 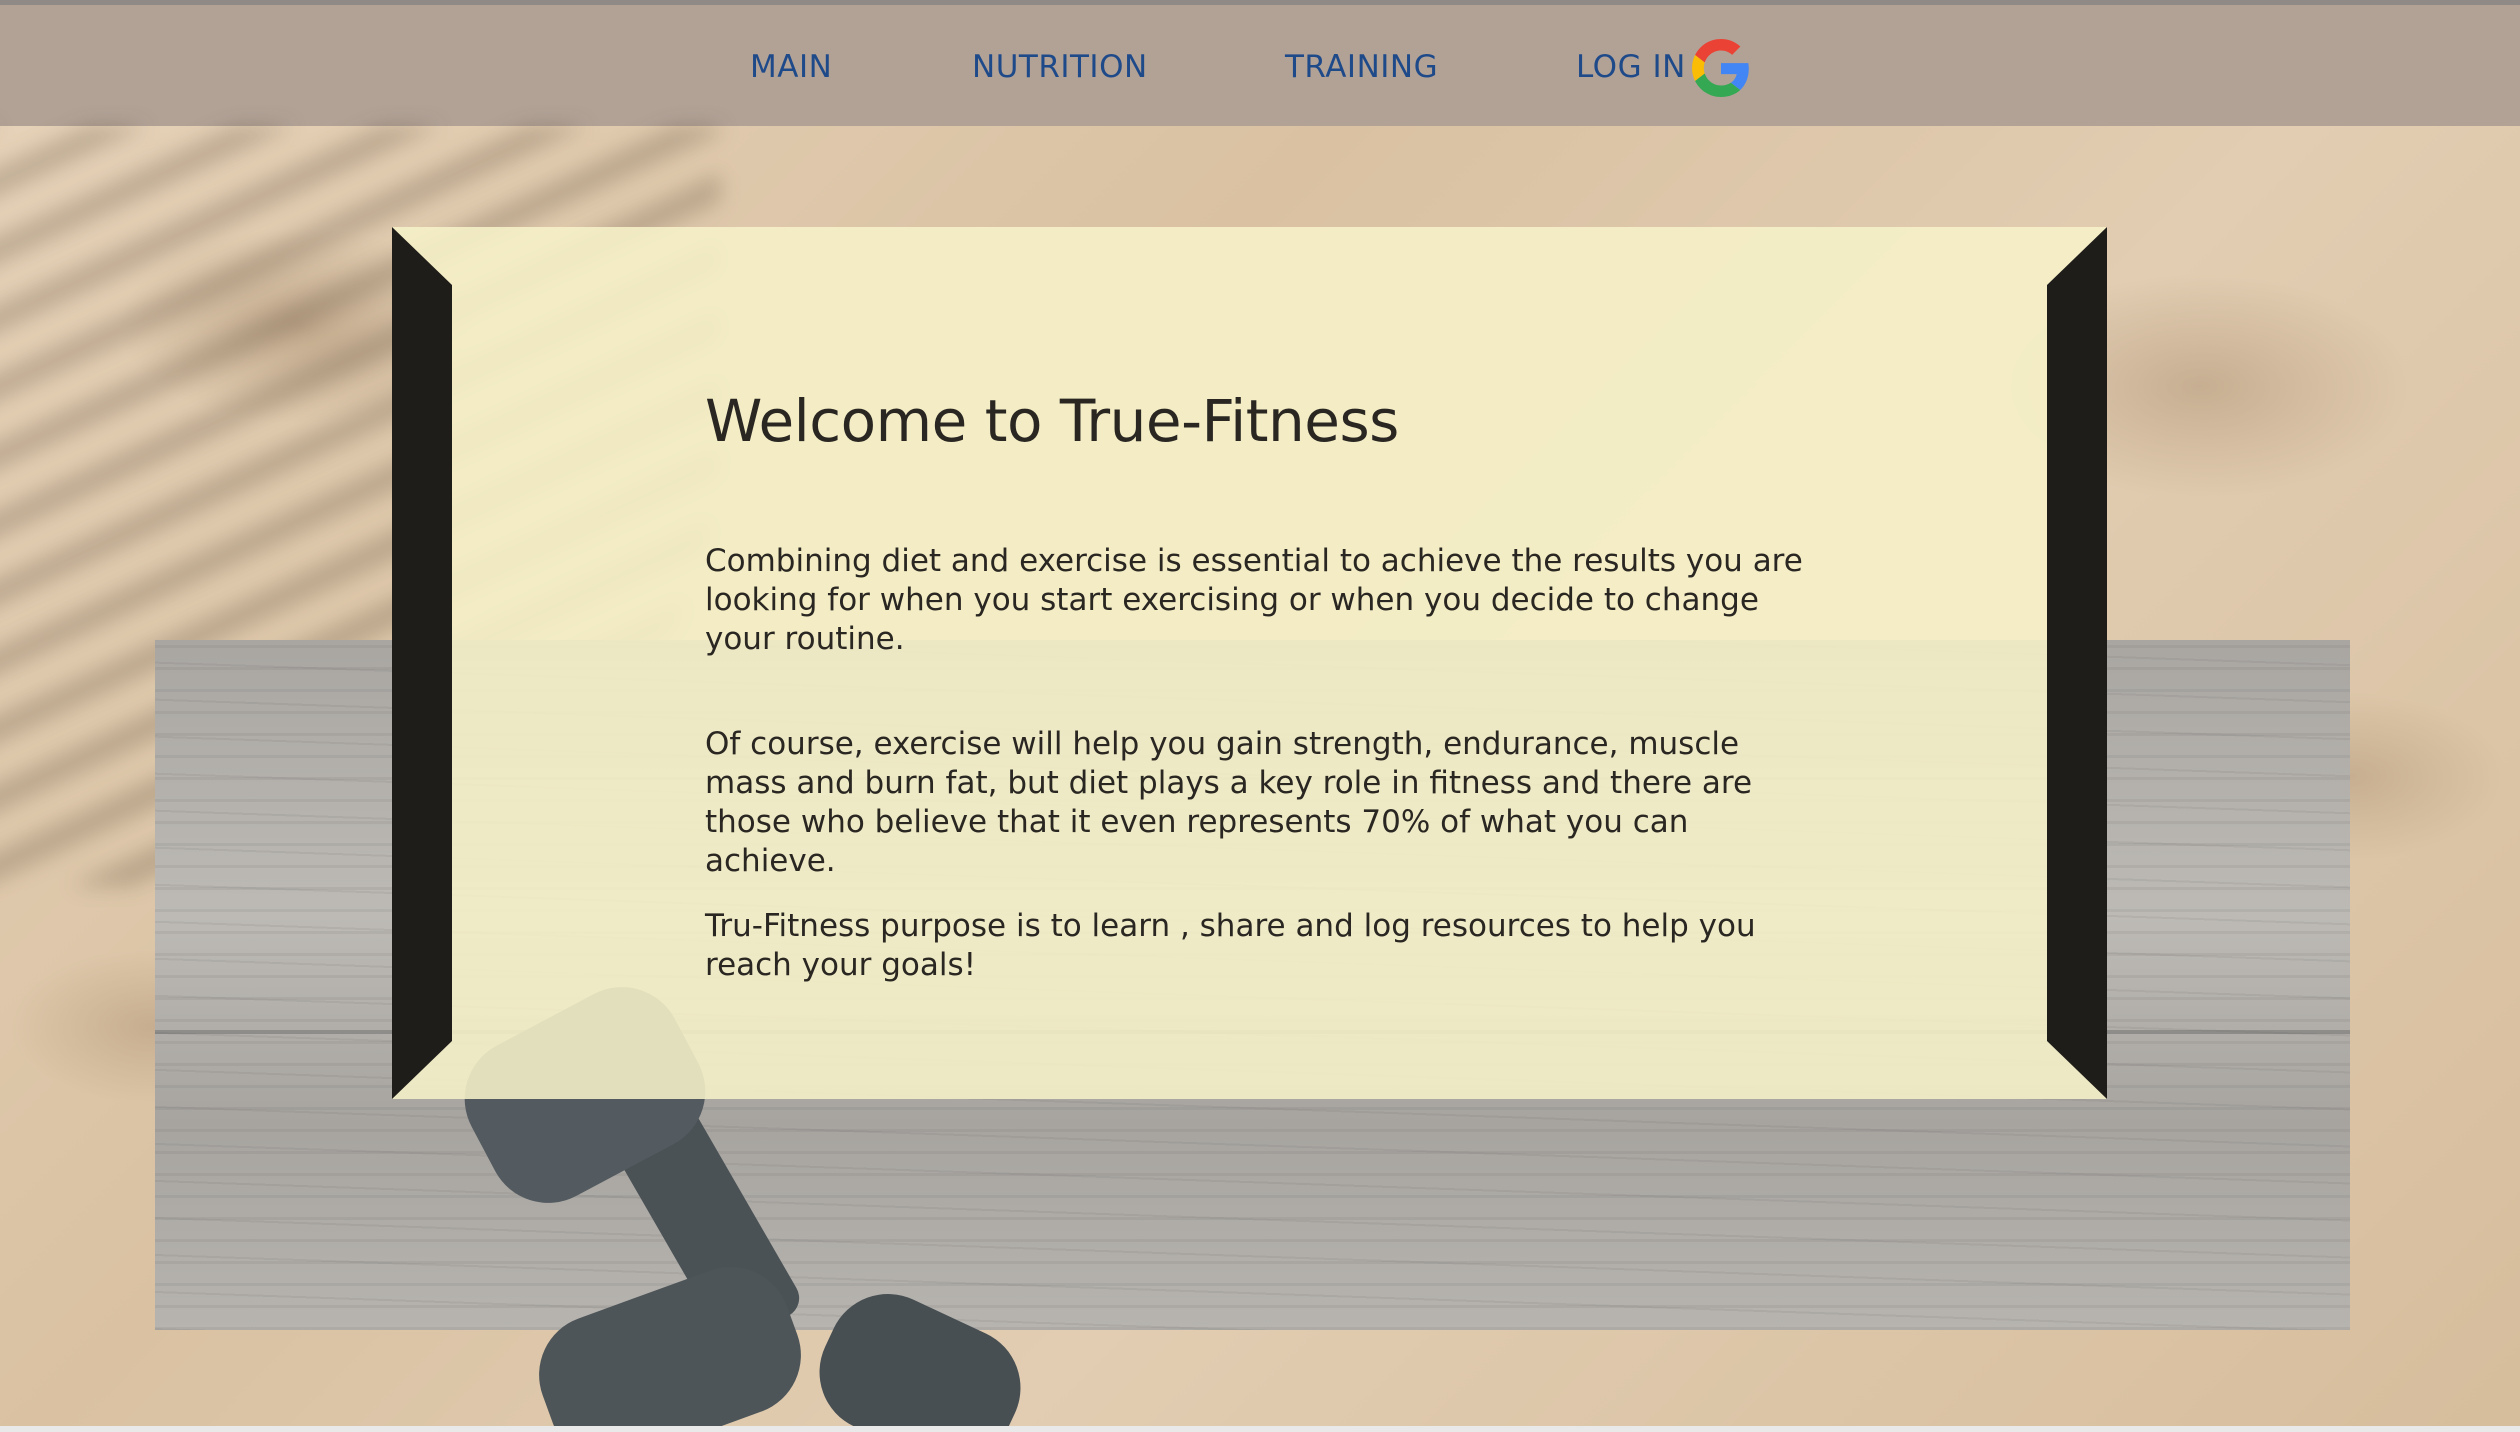 I want to click on nav-link-nutrition: NUTRITION, so click(x=1060, y=67).